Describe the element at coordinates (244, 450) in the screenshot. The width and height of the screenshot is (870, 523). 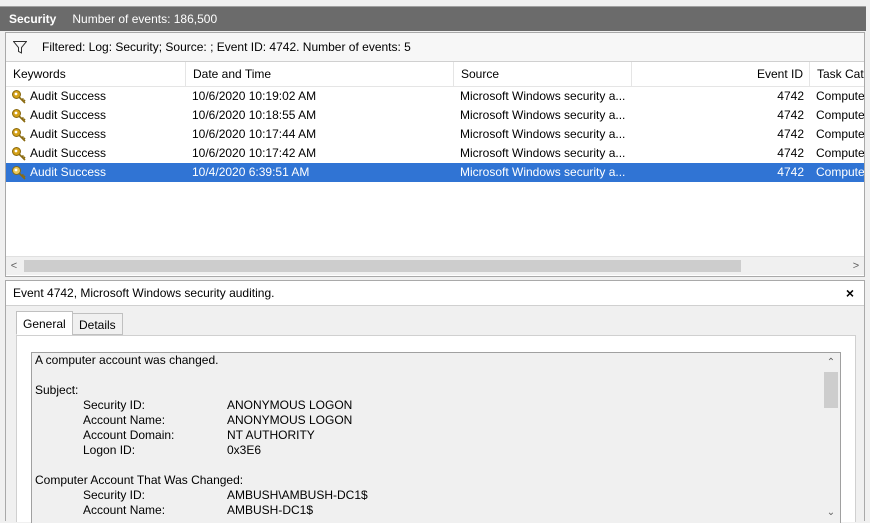
I see `field-value: 0x3E6` at that location.